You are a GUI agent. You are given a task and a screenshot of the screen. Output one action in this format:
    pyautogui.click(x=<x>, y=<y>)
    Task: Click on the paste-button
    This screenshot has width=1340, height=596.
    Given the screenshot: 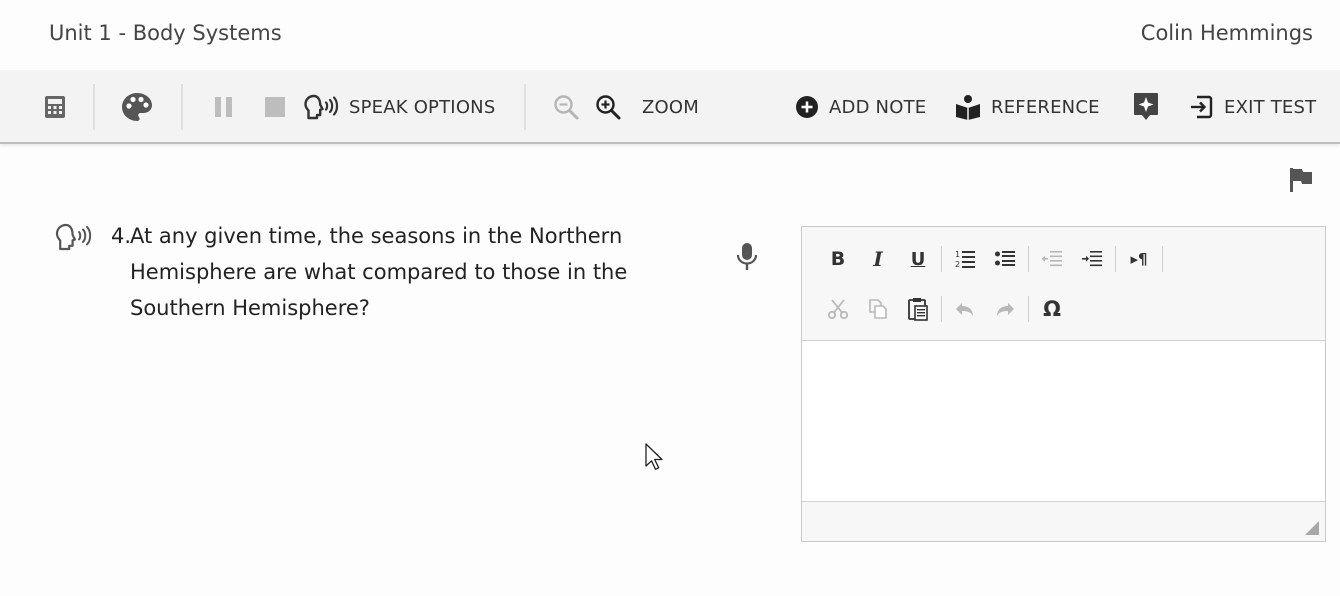 What is the action you would take?
    pyautogui.click(x=918, y=309)
    